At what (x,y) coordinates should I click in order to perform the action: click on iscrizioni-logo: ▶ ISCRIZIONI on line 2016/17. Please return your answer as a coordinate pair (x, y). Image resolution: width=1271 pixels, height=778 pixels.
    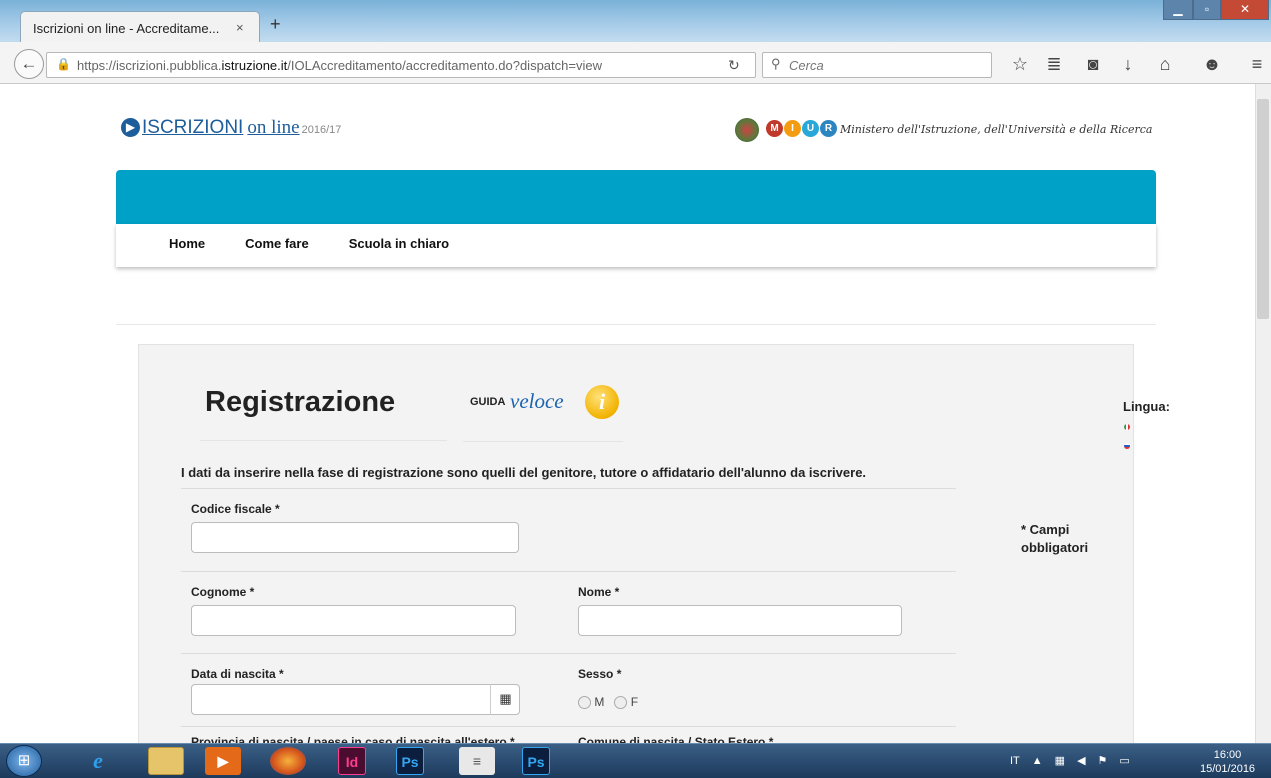
    Looking at the image, I should click on (231, 128).